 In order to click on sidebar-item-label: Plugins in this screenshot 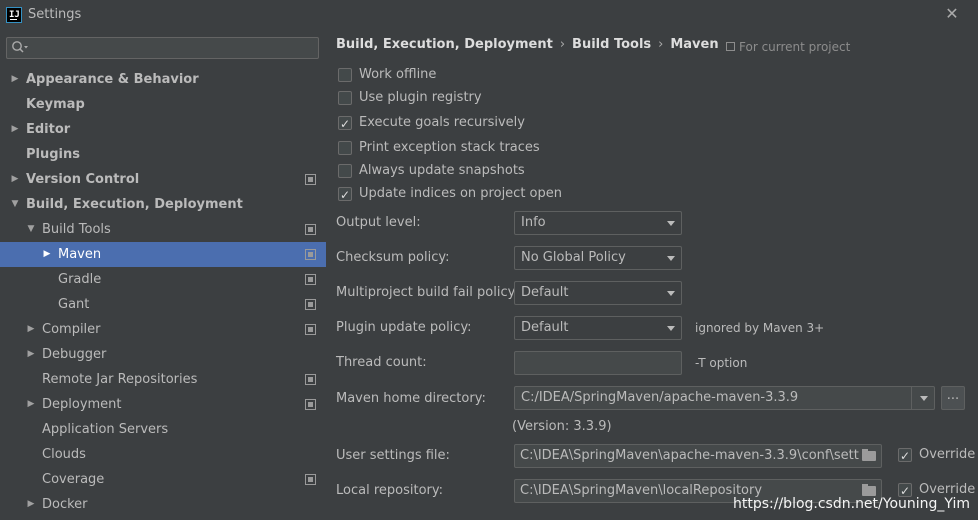, I will do `click(53, 154)`.